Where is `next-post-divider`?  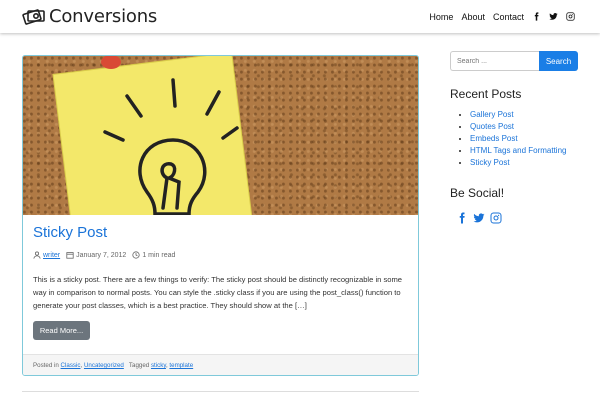
next-post-divider is located at coordinates (220, 391).